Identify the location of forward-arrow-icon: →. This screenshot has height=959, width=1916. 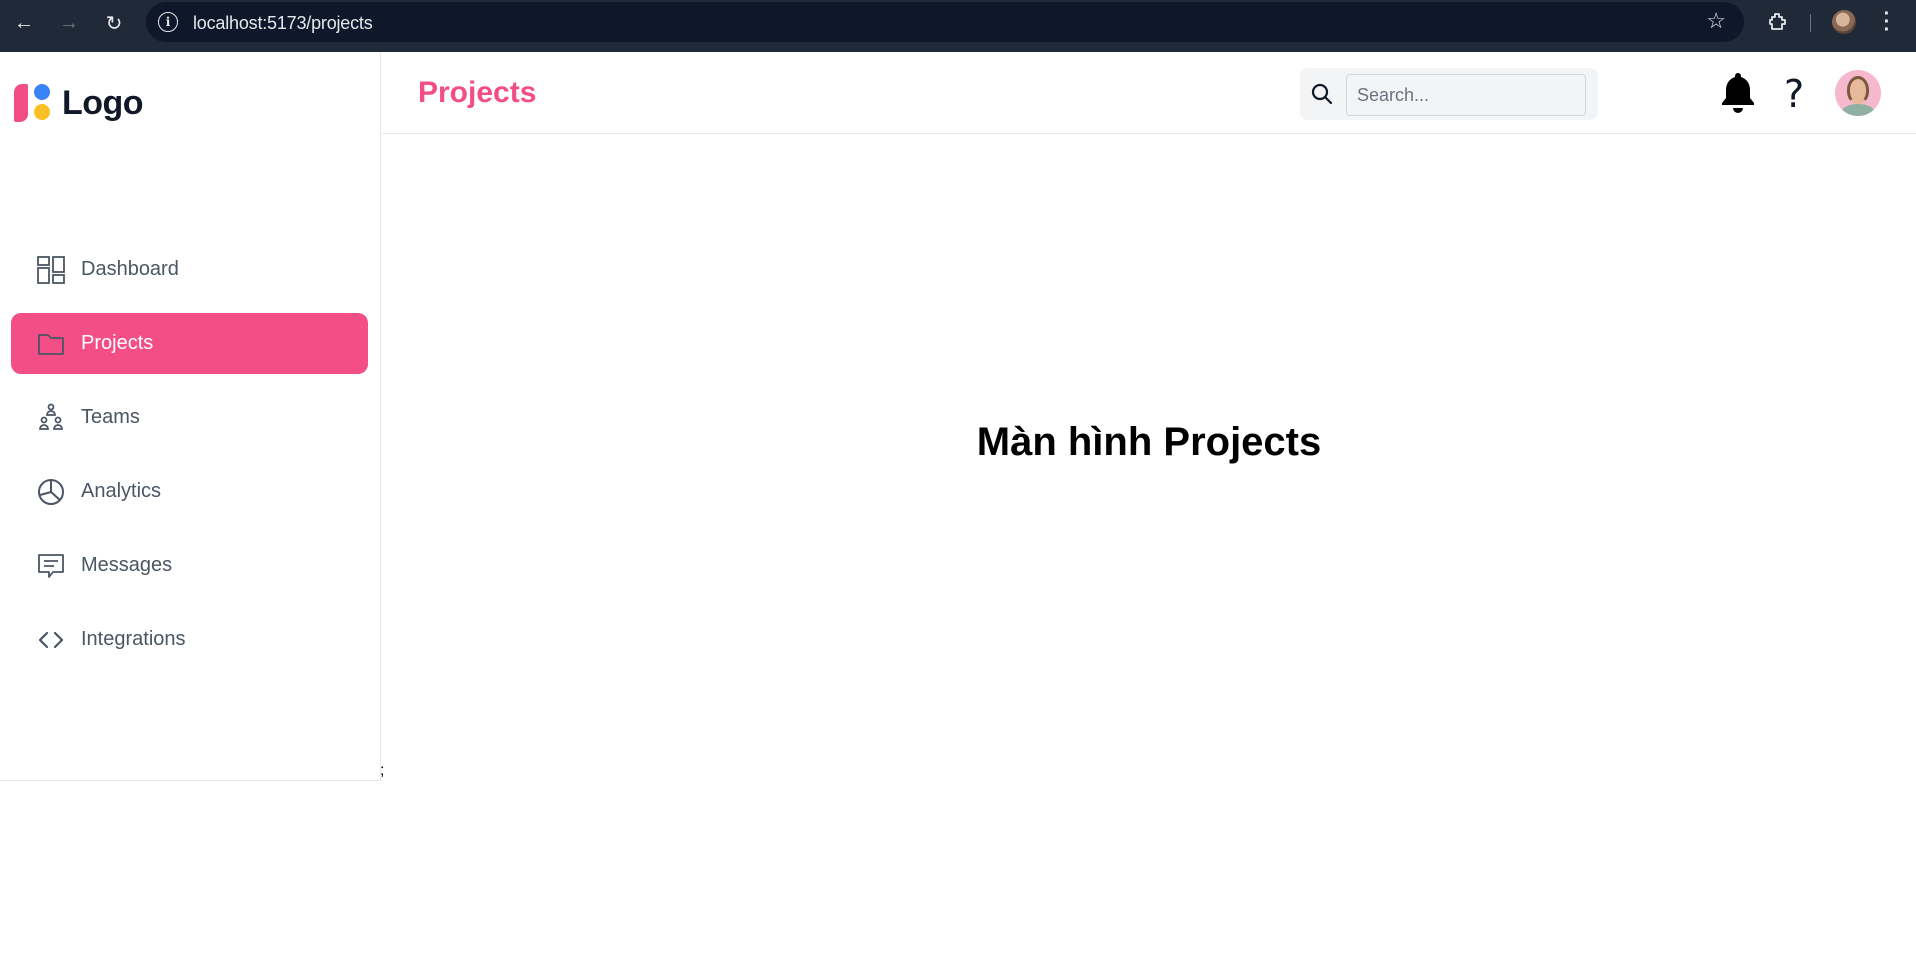
(69, 23).